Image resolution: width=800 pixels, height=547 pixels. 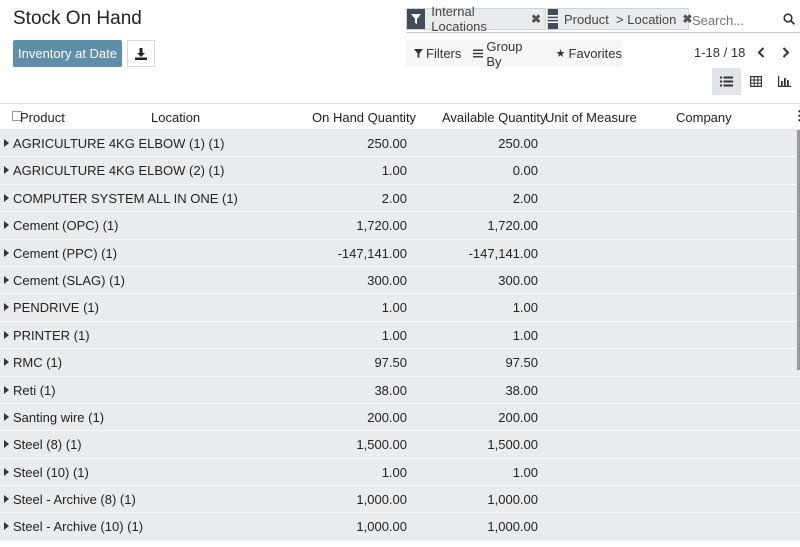 I want to click on download-icon, so click(x=141, y=53).